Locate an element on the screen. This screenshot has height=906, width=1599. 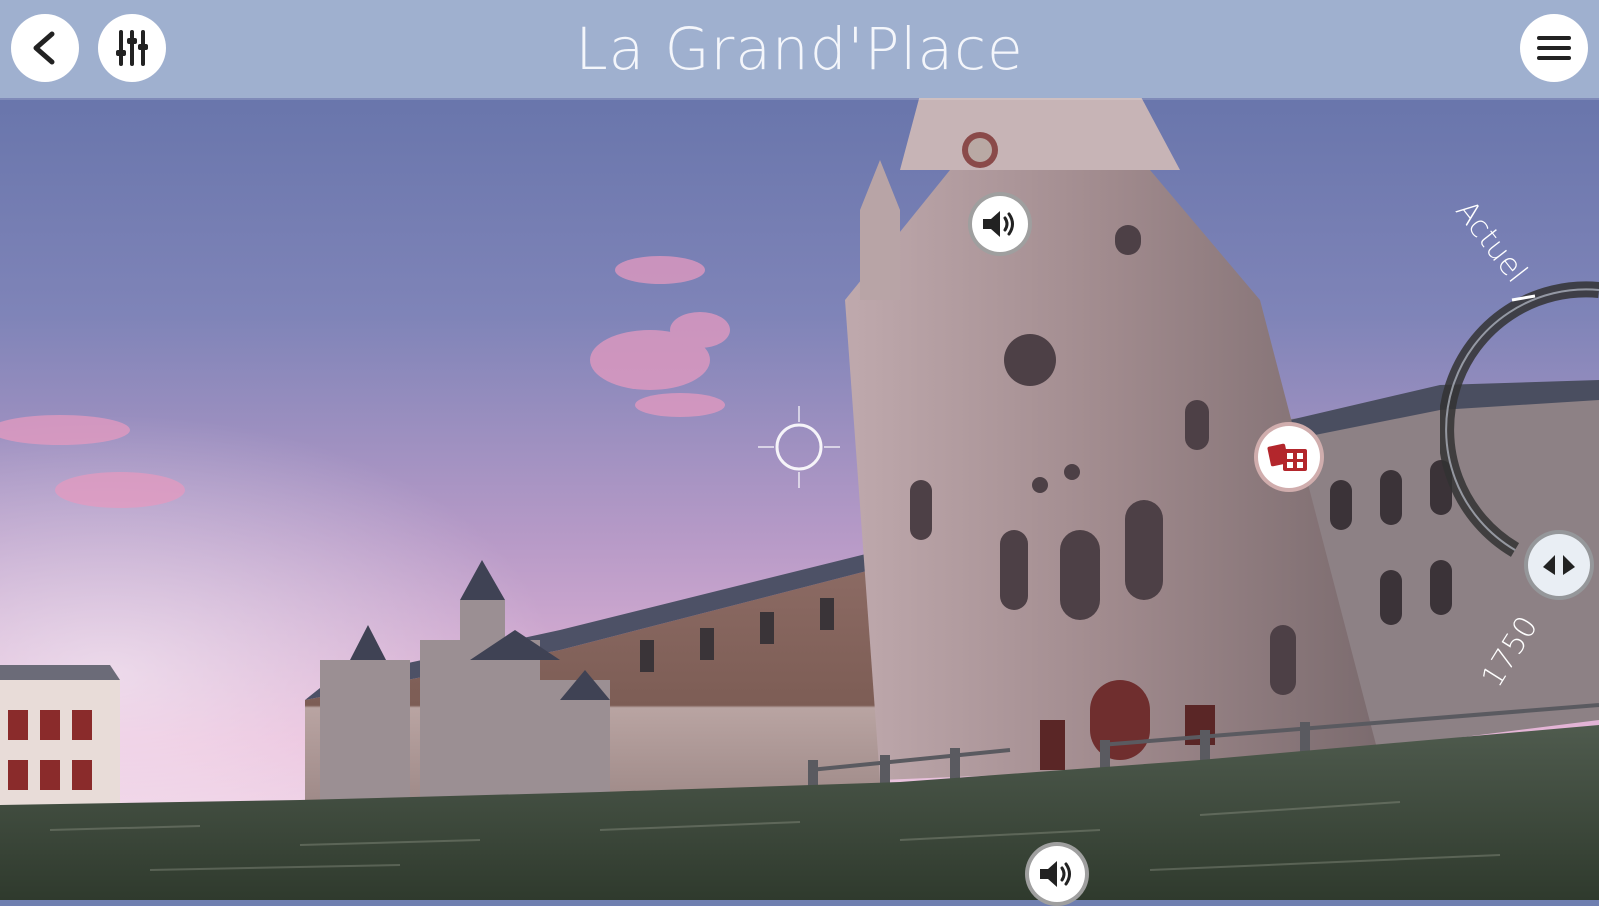
audio-hotspot-tower is located at coordinates (1000, 224).